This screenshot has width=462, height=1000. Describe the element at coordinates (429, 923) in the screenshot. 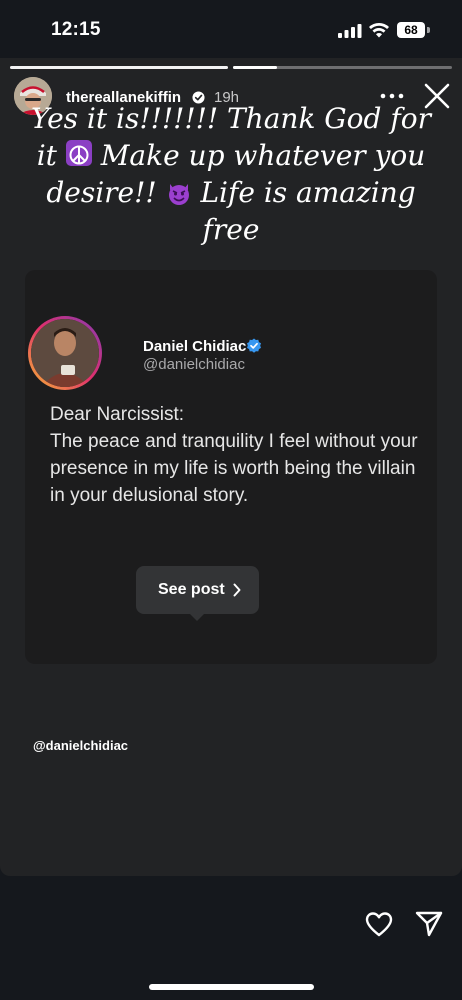

I see `send-icon` at that location.